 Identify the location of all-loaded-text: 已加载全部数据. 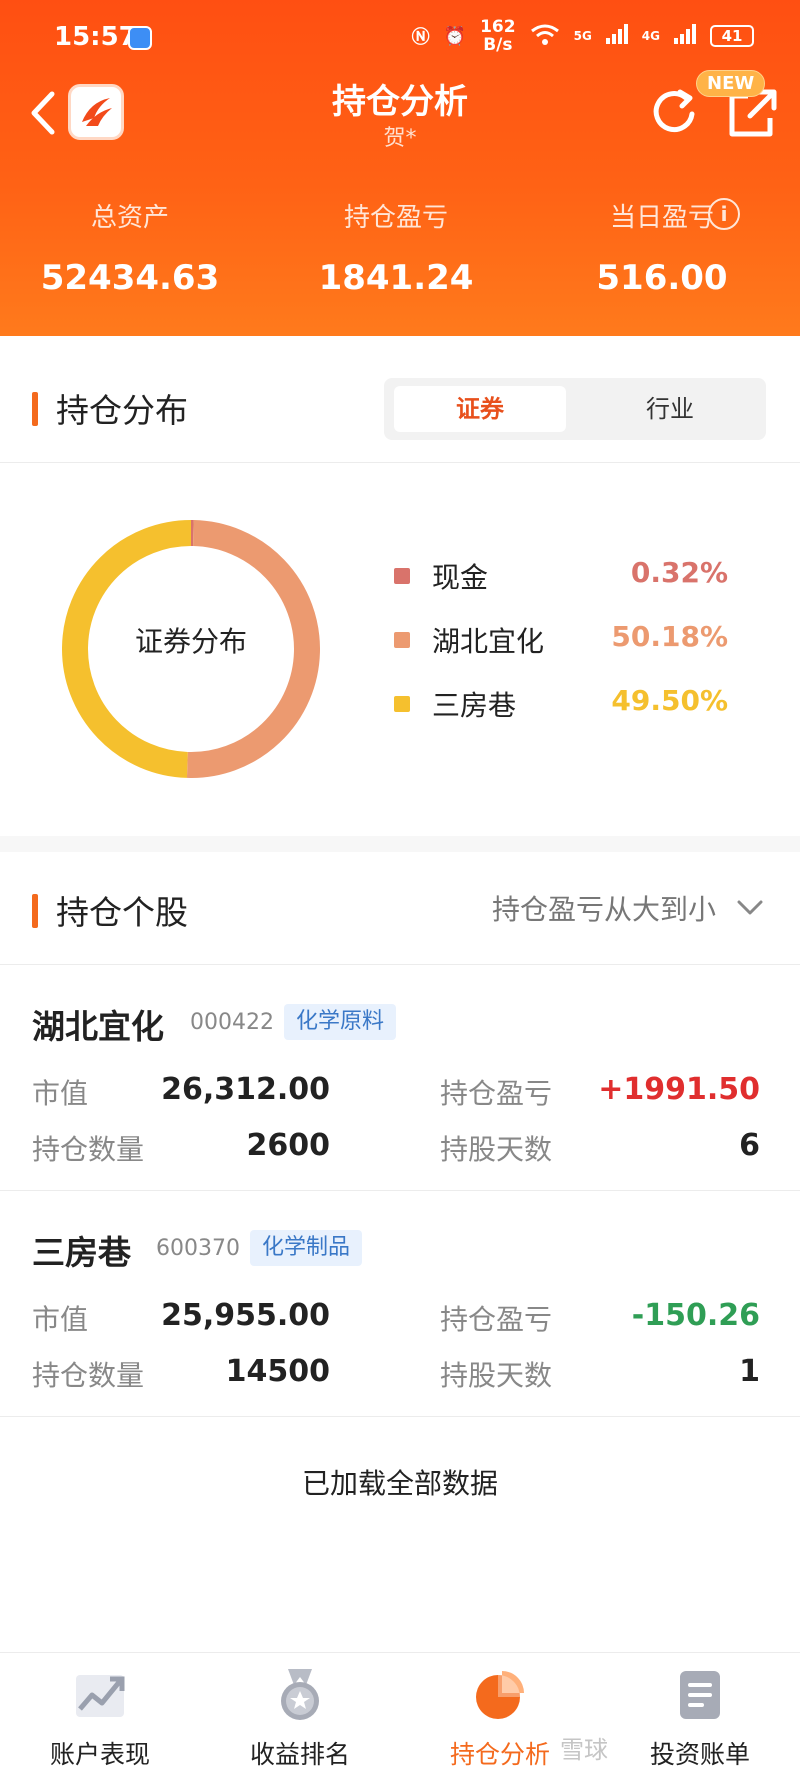
(399, 1483).